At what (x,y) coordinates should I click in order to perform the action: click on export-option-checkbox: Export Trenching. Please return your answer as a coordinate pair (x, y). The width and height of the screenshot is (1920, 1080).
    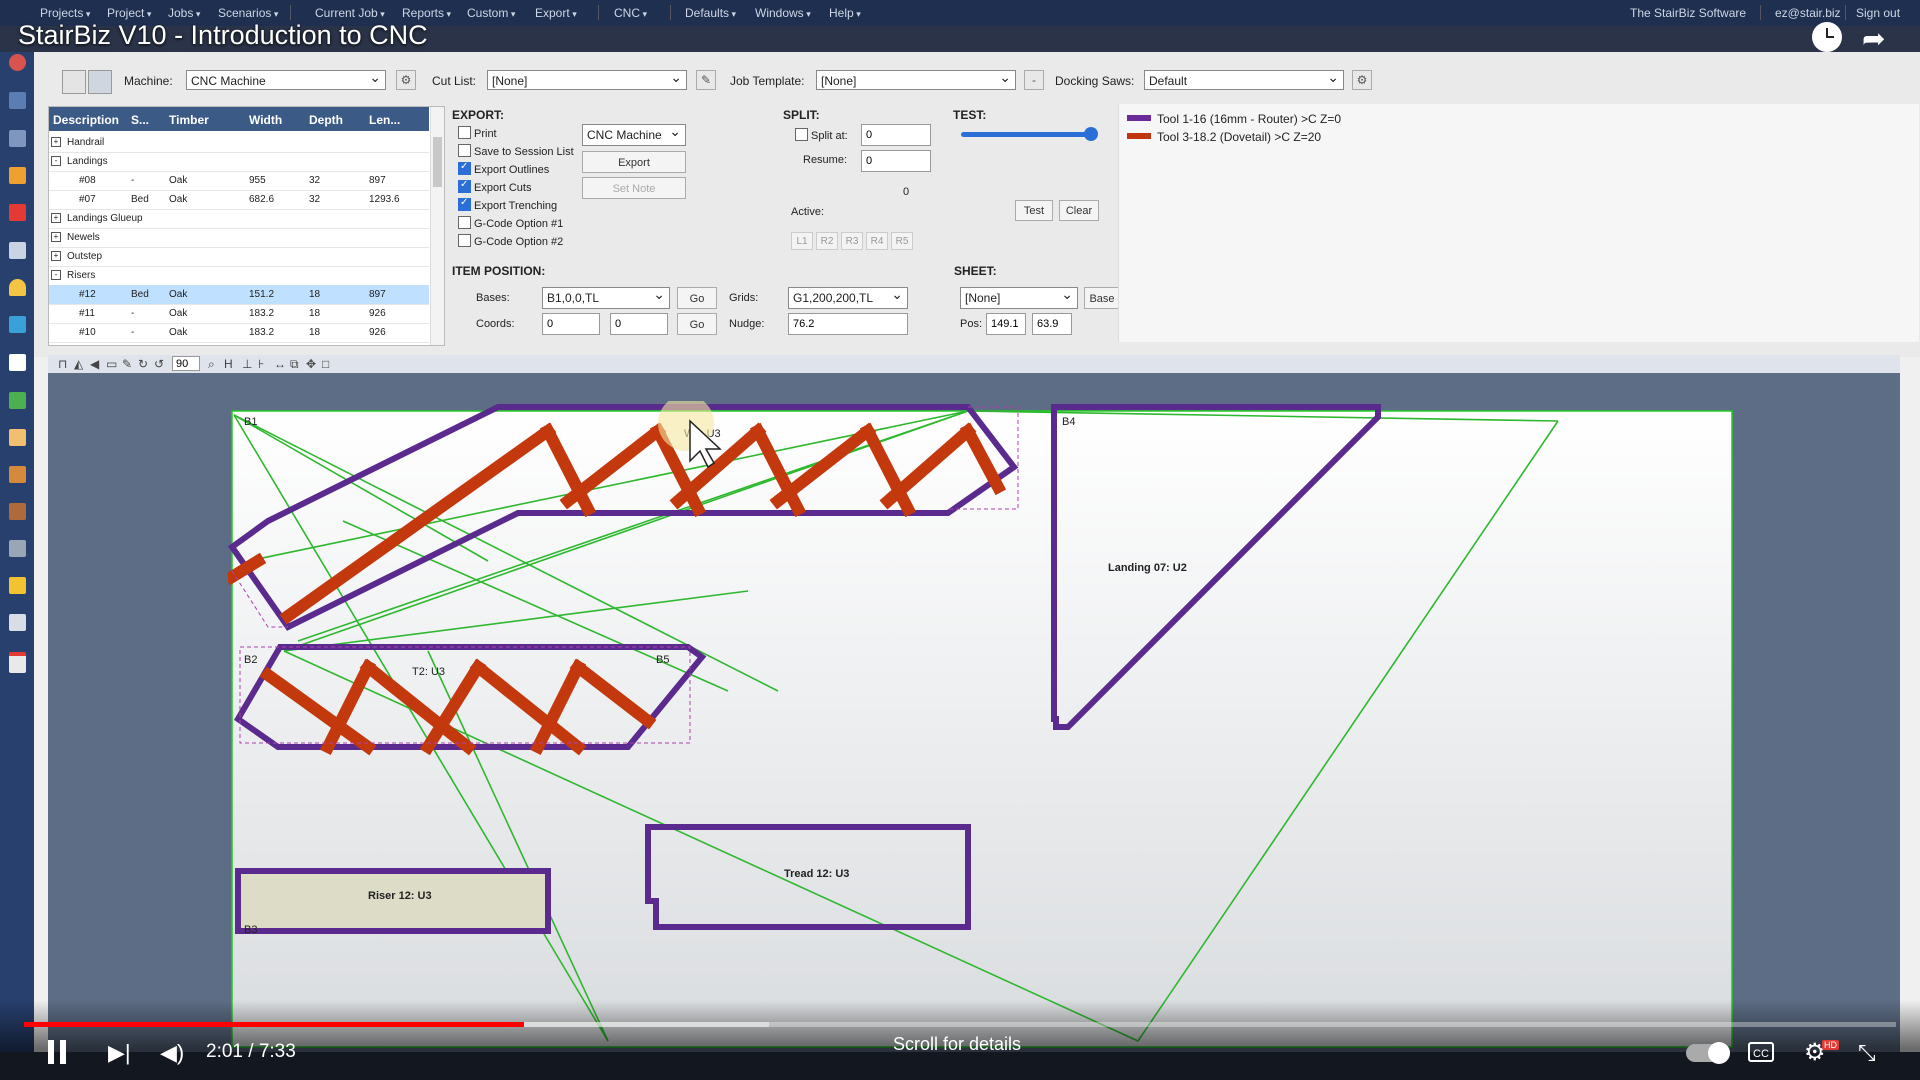
    Looking at the image, I should click on (507, 204).